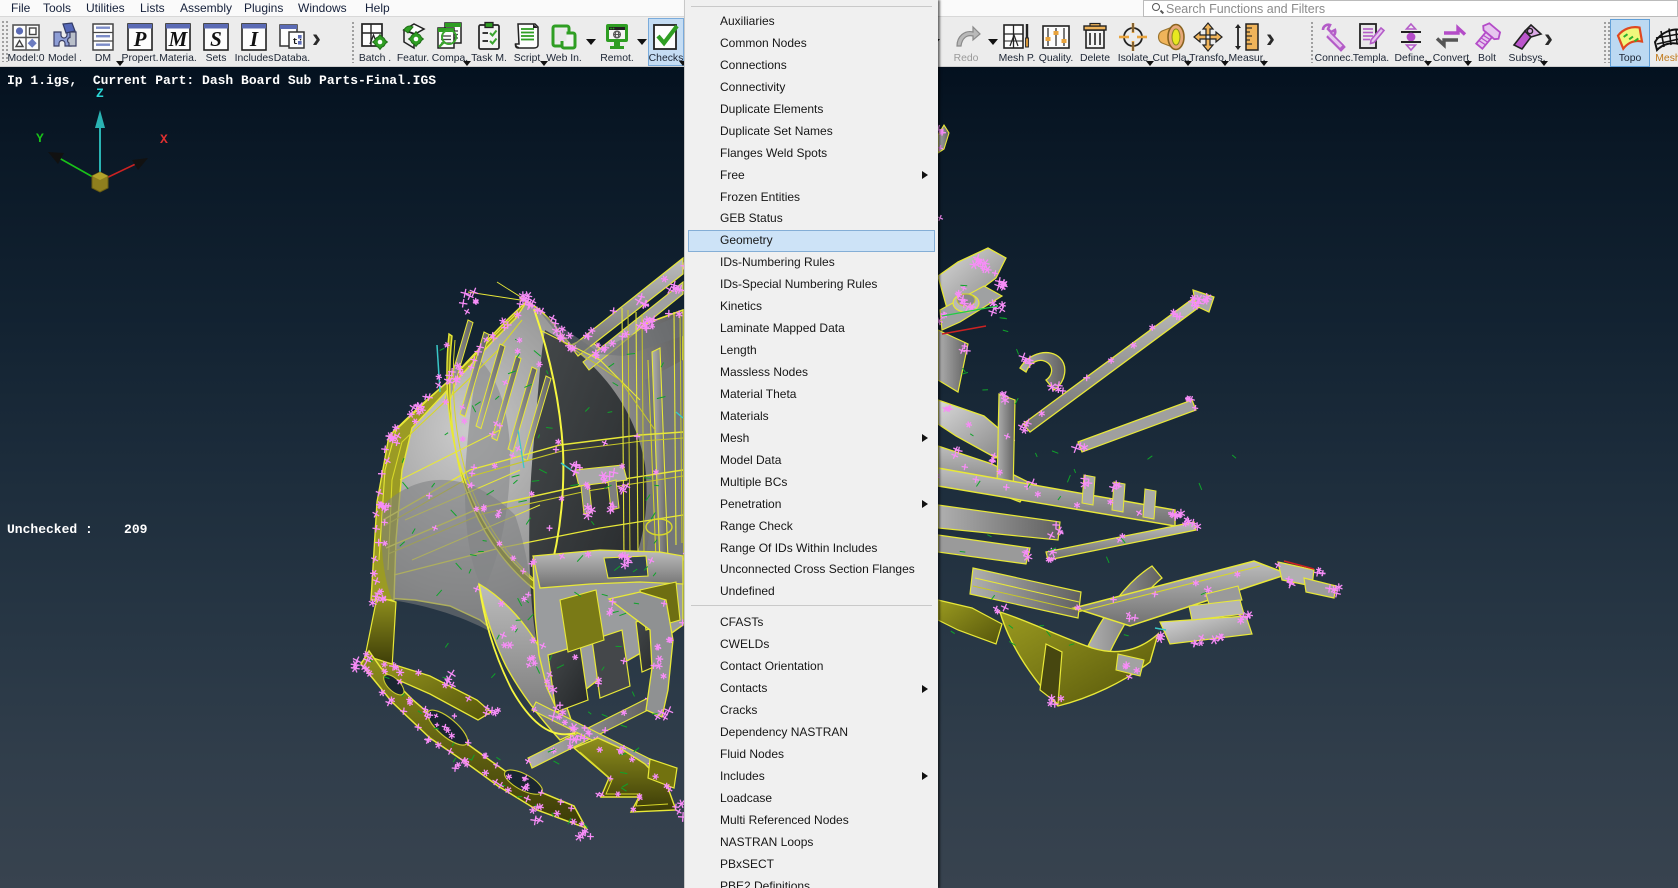 Image resolution: width=1678 pixels, height=888 pixels. Describe the element at coordinates (40, 138) in the screenshot. I see `svg-text: Y` at that location.